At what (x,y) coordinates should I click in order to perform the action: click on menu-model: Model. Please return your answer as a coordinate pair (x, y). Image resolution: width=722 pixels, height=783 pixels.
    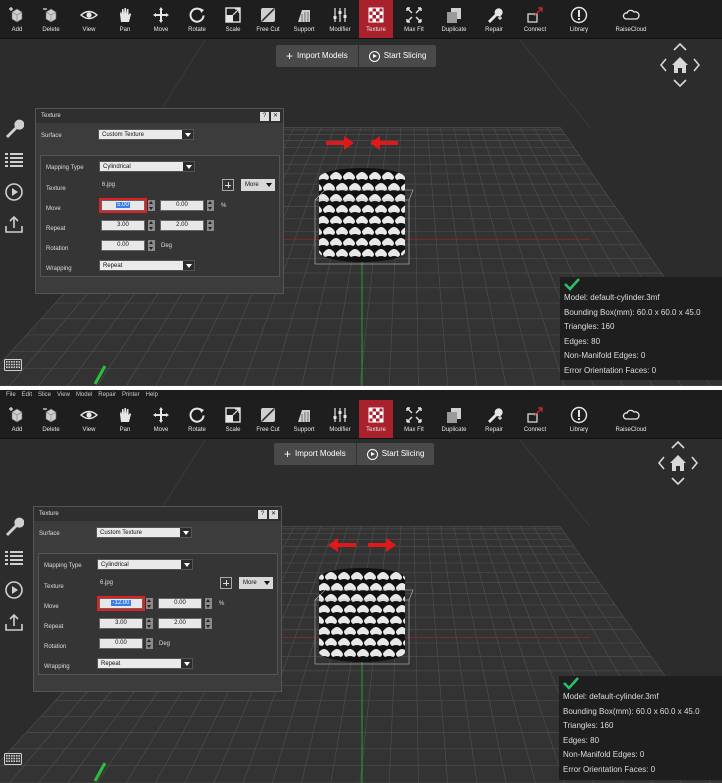
    Looking at the image, I should click on (84, 395).